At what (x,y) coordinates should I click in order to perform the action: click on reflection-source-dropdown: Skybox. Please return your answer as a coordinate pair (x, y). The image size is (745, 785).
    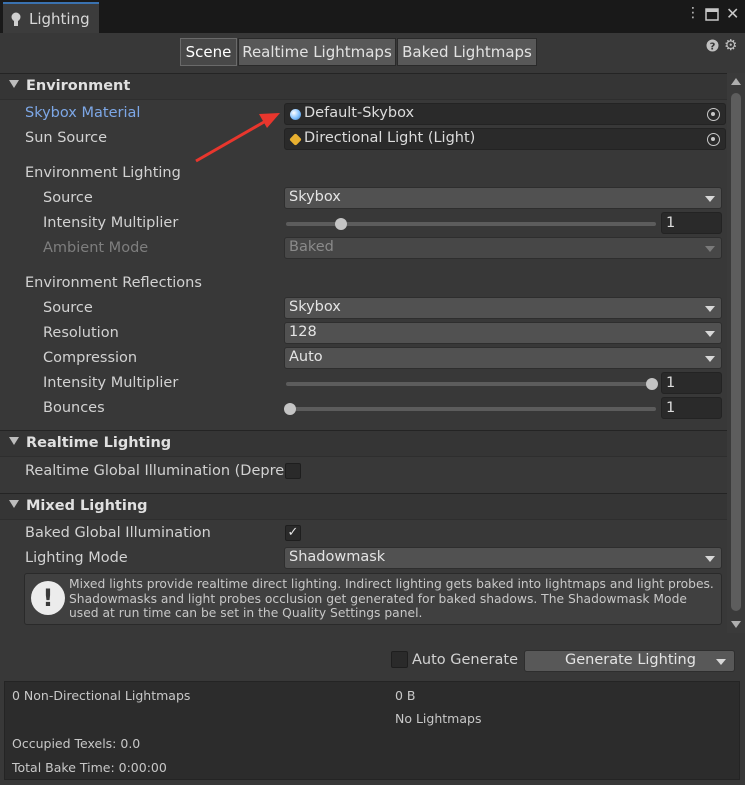
    Looking at the image, I should click on (503, 308).